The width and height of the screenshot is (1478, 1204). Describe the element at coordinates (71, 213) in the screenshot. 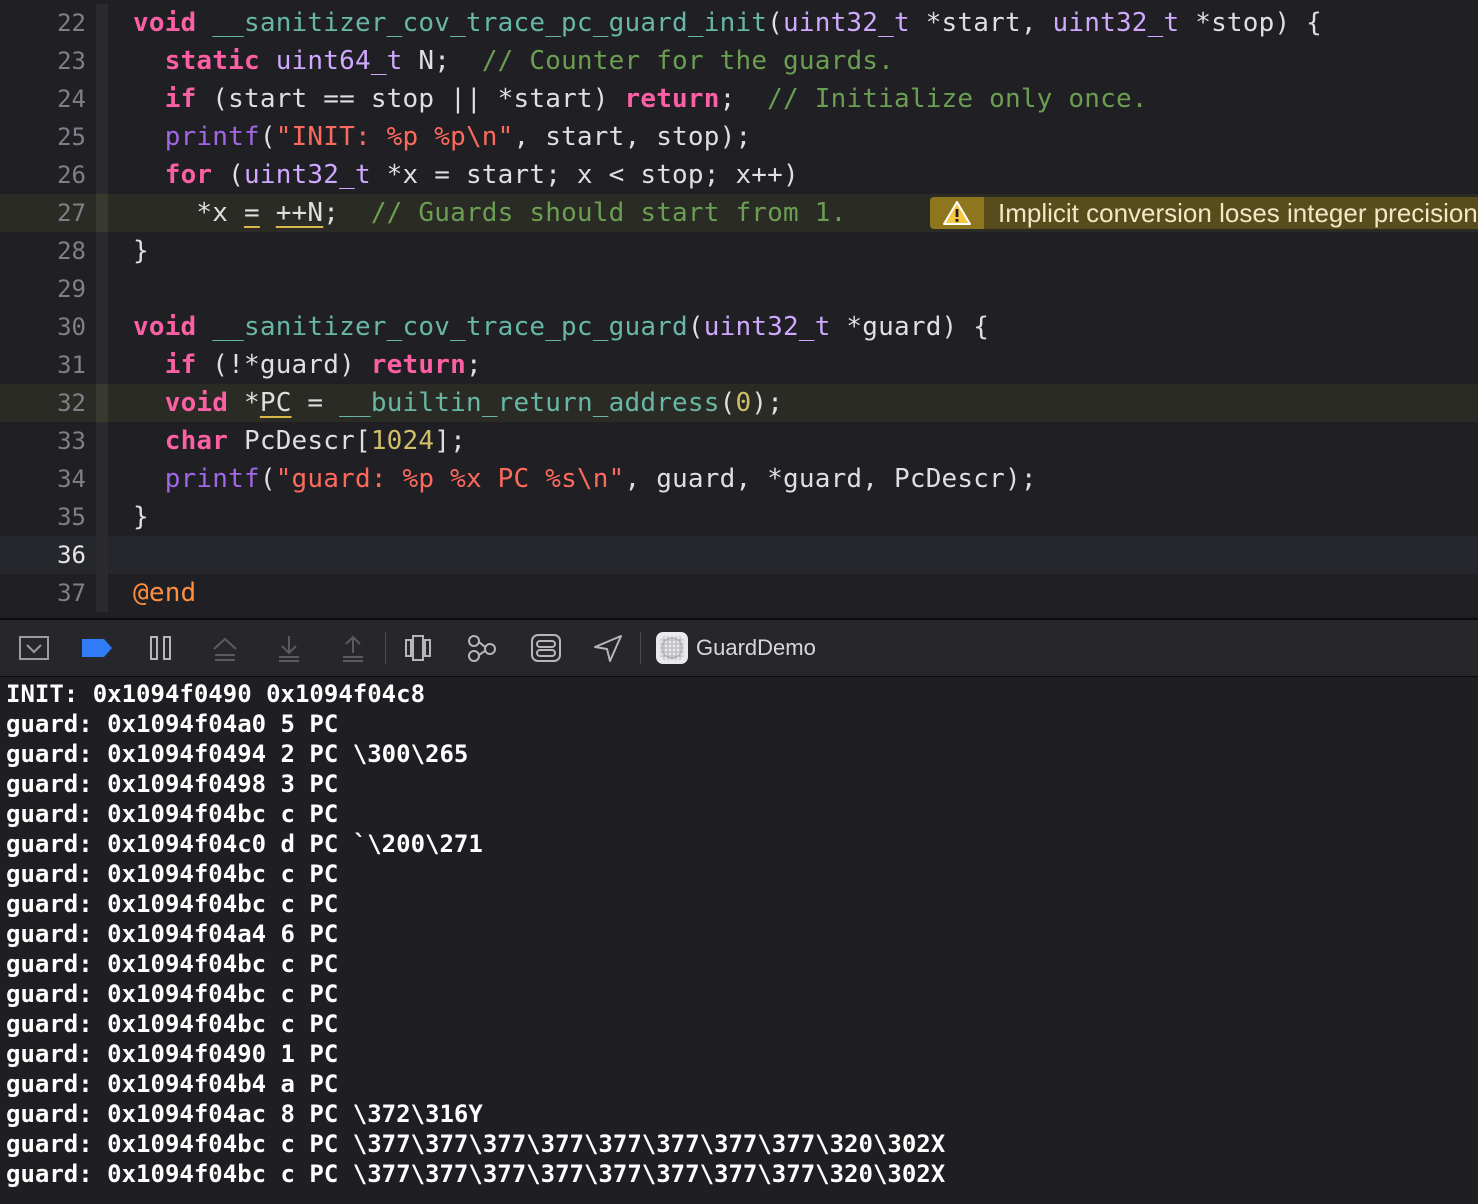

I see `line-number-text: 27` at that location.